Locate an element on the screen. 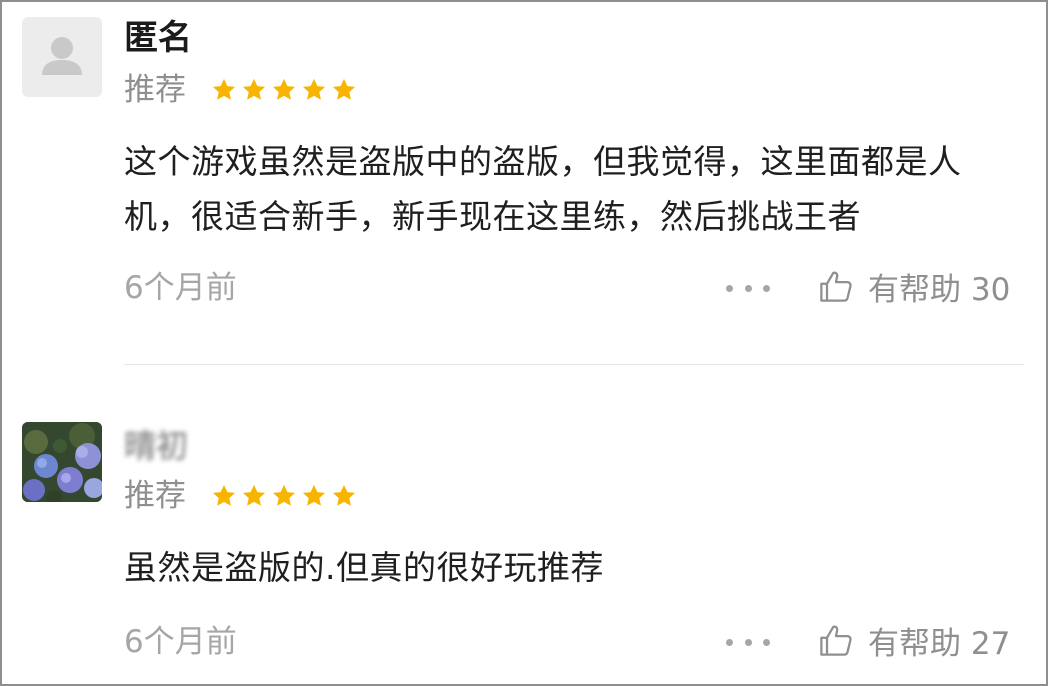 The width and height of the screenshot is (1048, 686). review-text: 虽然是盗版的.但真的很好玩推荐 is located at coordinates (364, 567).